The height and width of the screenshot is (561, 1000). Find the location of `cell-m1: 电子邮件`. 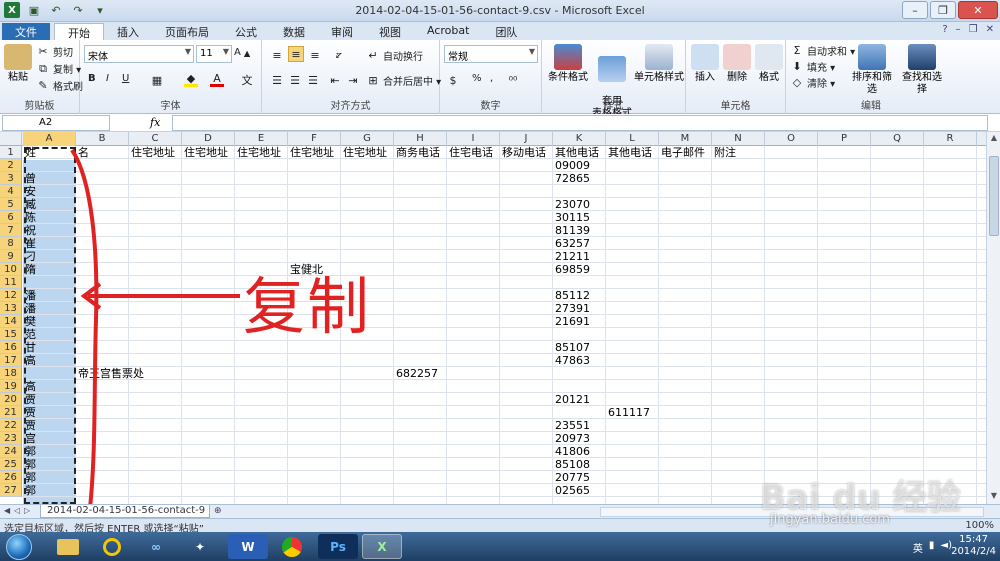

cell-m1: 电子邮件 is located at coordinates (683, 152).